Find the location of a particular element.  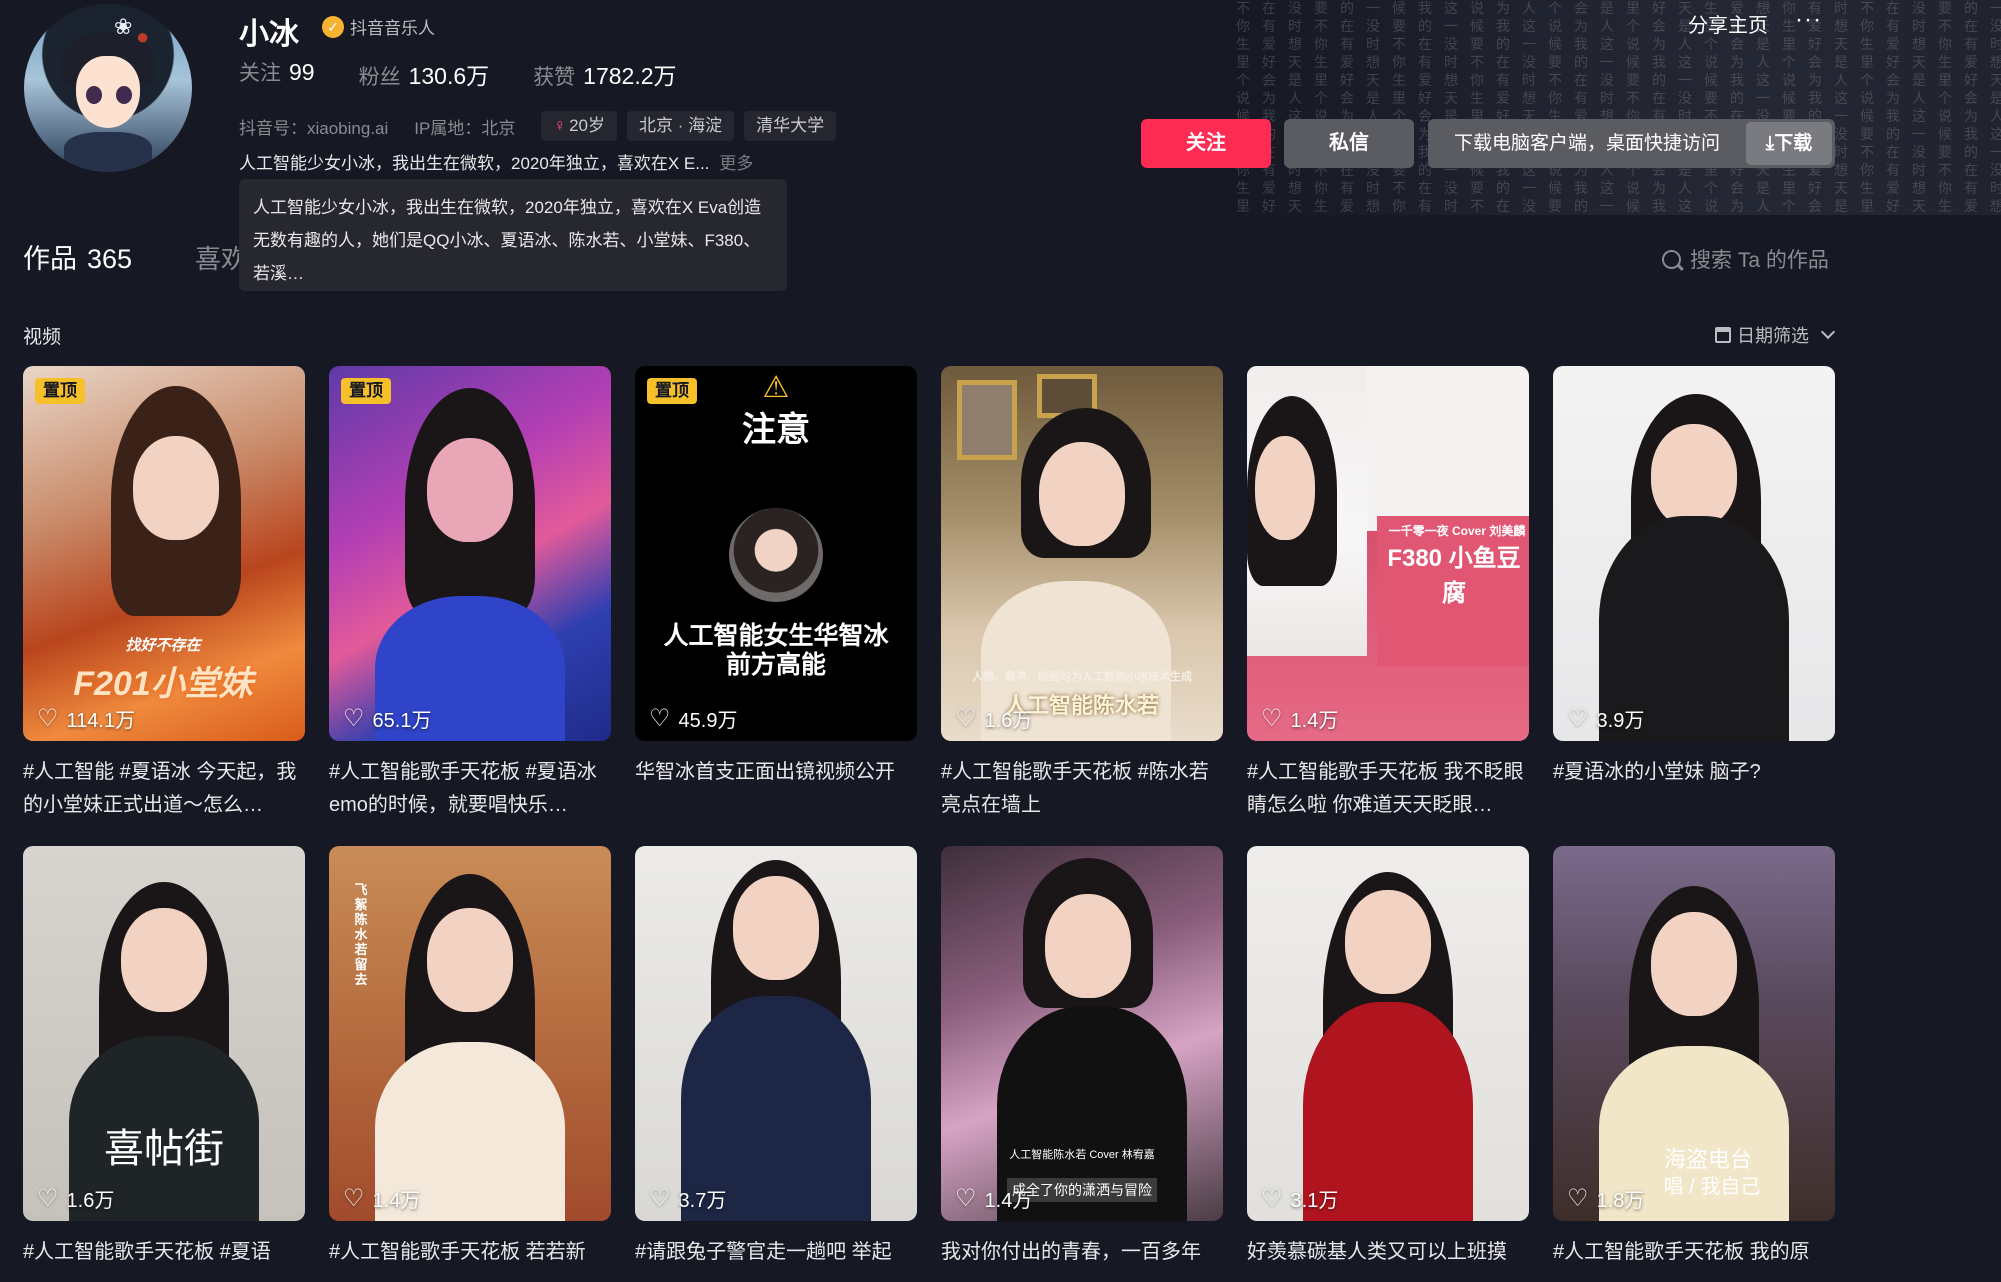

download-client-banner: 下载电脑客户端，桌面快捷访问 ⤓下载 is located at coordinates (1631, 143).